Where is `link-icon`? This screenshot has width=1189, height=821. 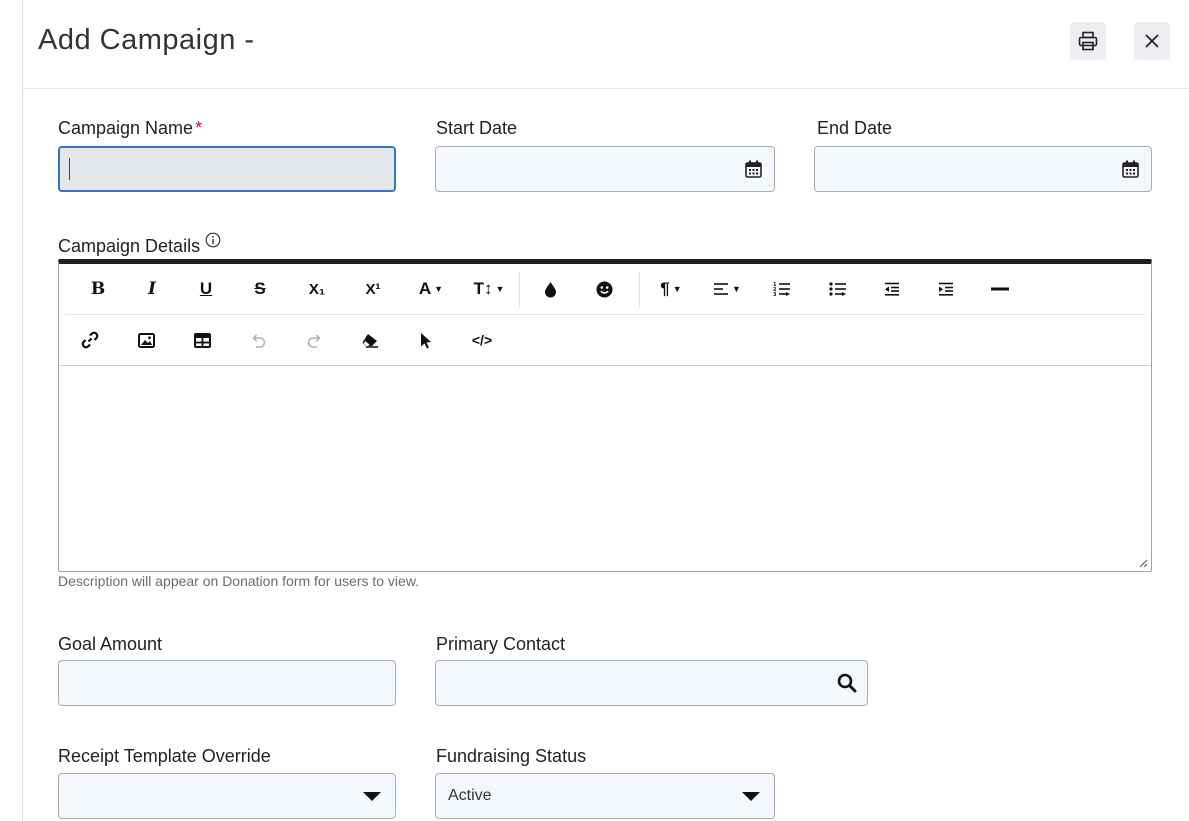 link-icon is located at coordinates (90, 340).